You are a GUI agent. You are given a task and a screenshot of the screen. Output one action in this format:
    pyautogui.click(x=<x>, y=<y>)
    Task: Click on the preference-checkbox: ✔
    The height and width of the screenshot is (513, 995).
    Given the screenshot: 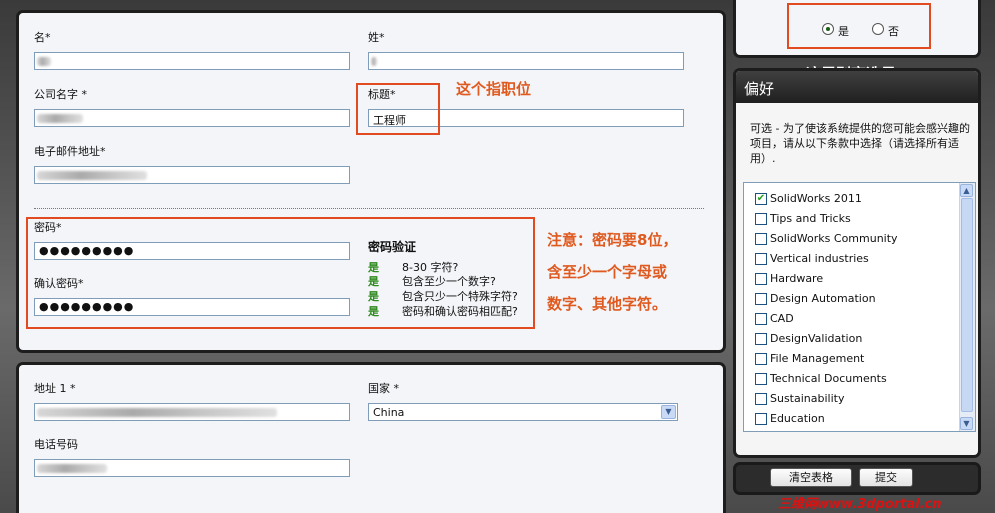 What is the action you would take?
    pyautogui.click(x=761, y=199)
    